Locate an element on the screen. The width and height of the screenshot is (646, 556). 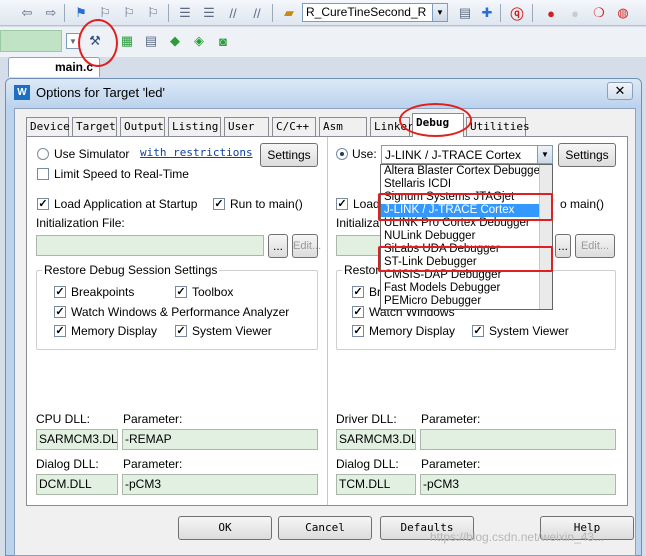
file-options-icon: ▤ is located at coordinates (465, 13).